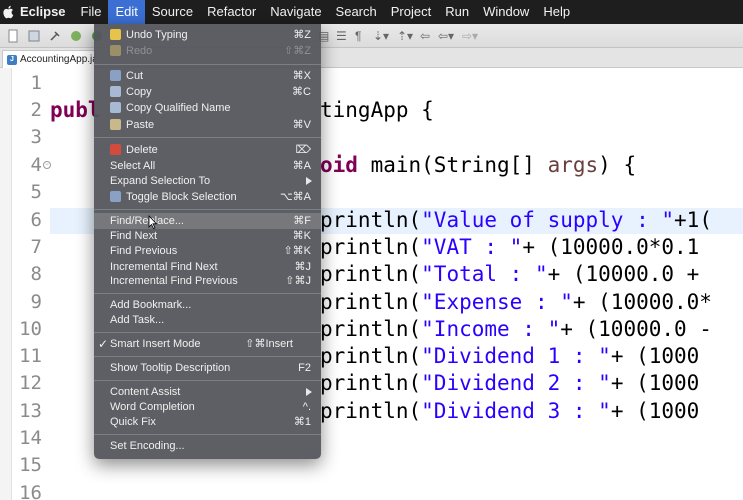 This screenshot has height=500, width=743. What do you see at coordinates (115, 196) in the screenshot?
I see `block-selection-icon` at bounding box center [115, 196].